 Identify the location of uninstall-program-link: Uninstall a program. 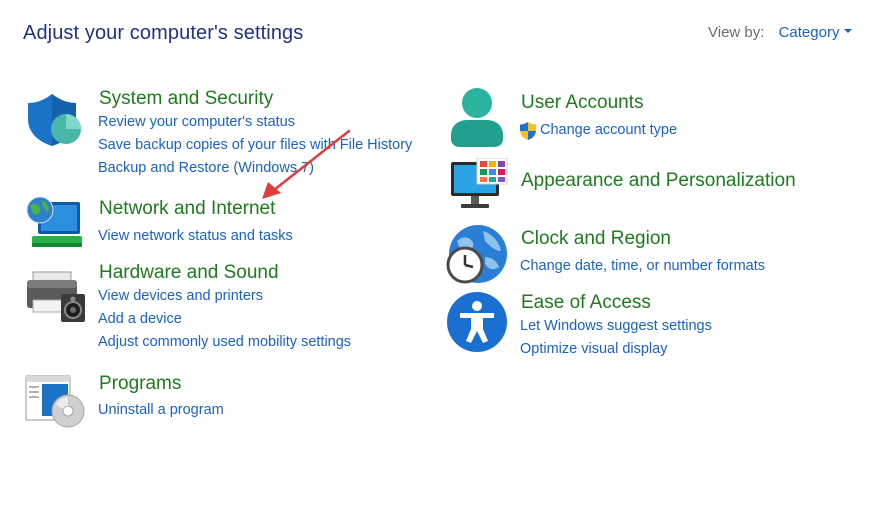
(161, 410).